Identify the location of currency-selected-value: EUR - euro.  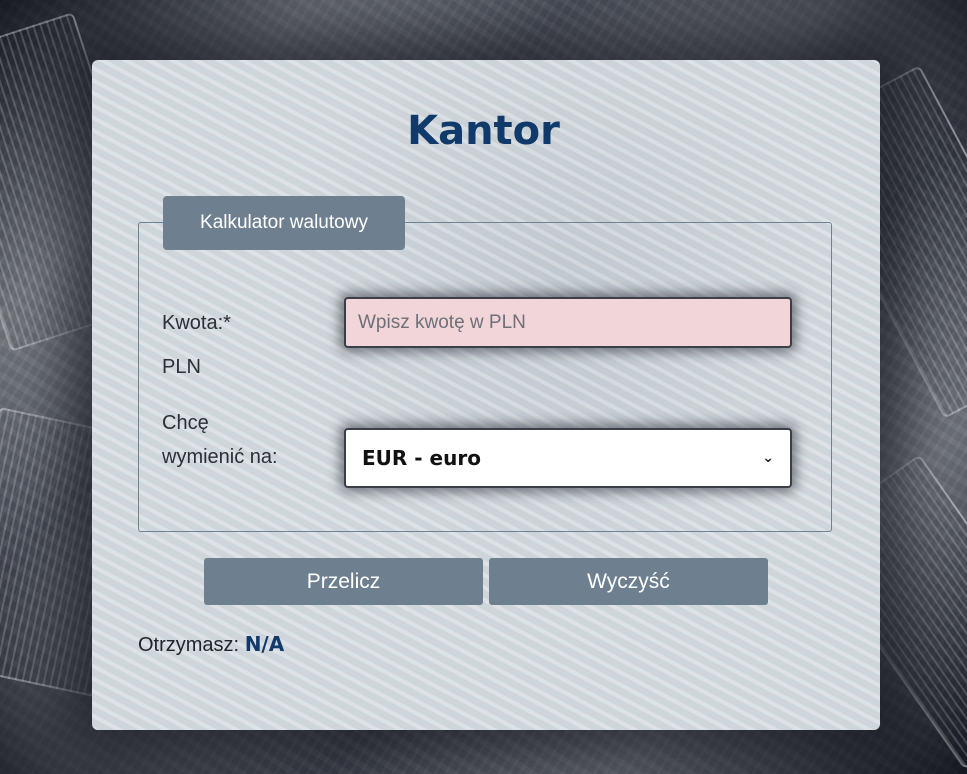
(421, 458).